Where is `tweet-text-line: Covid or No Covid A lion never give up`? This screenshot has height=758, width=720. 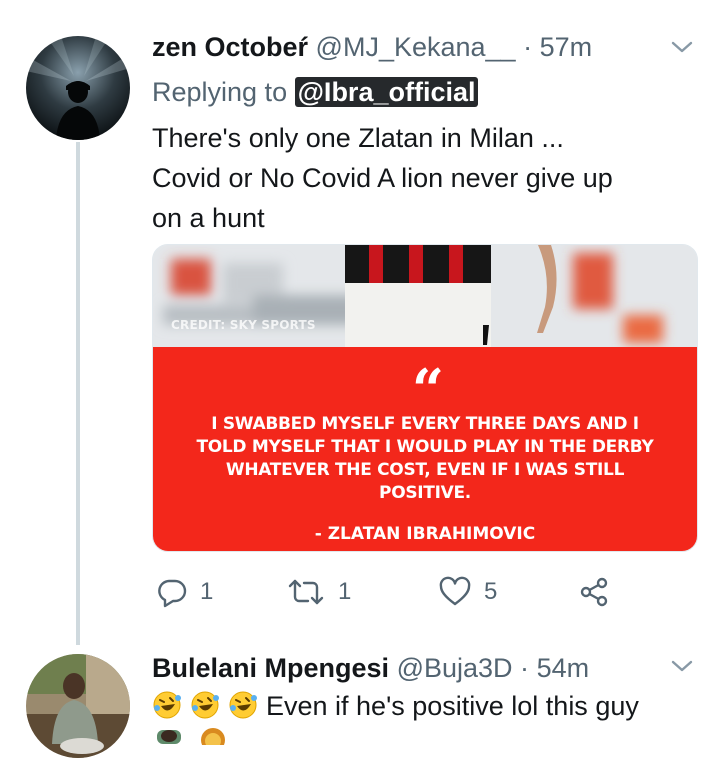
tweet-text-line: Covid or No Covid A lion never give up is located at coordinates (382, 178).